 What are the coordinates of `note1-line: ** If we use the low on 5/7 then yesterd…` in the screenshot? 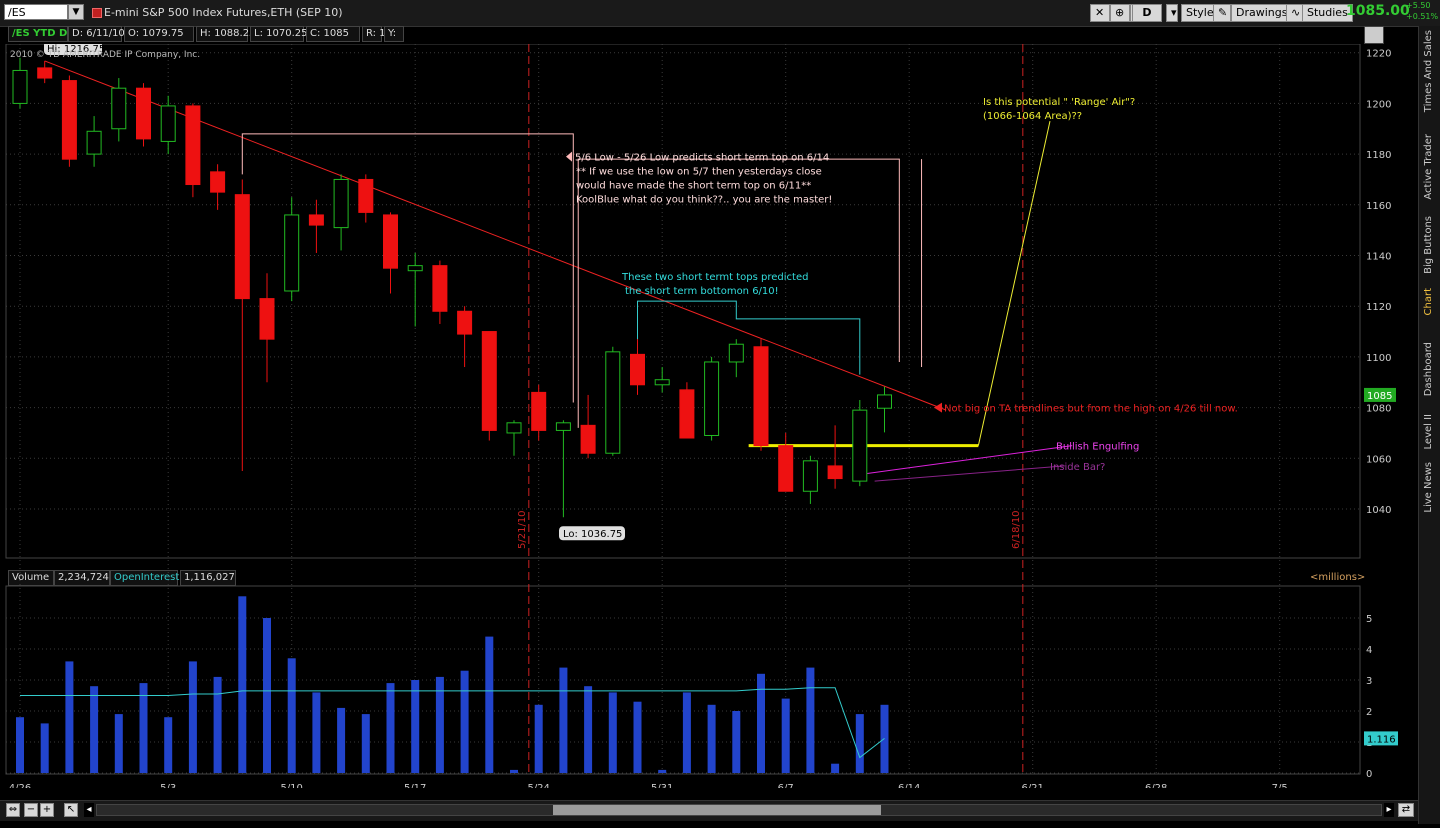 It's located at (699, 172).